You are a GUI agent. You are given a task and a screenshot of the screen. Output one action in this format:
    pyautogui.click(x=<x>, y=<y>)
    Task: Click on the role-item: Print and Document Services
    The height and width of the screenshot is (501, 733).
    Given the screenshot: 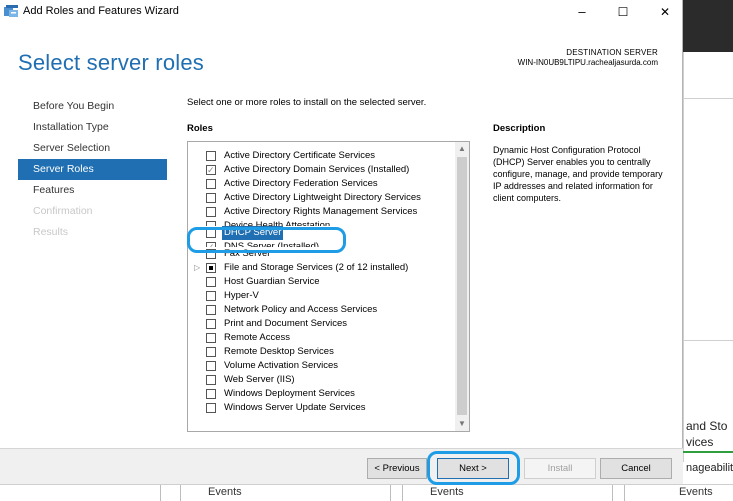 What is the action you would take?
    pyautogui.click(x=322, y=324)
    